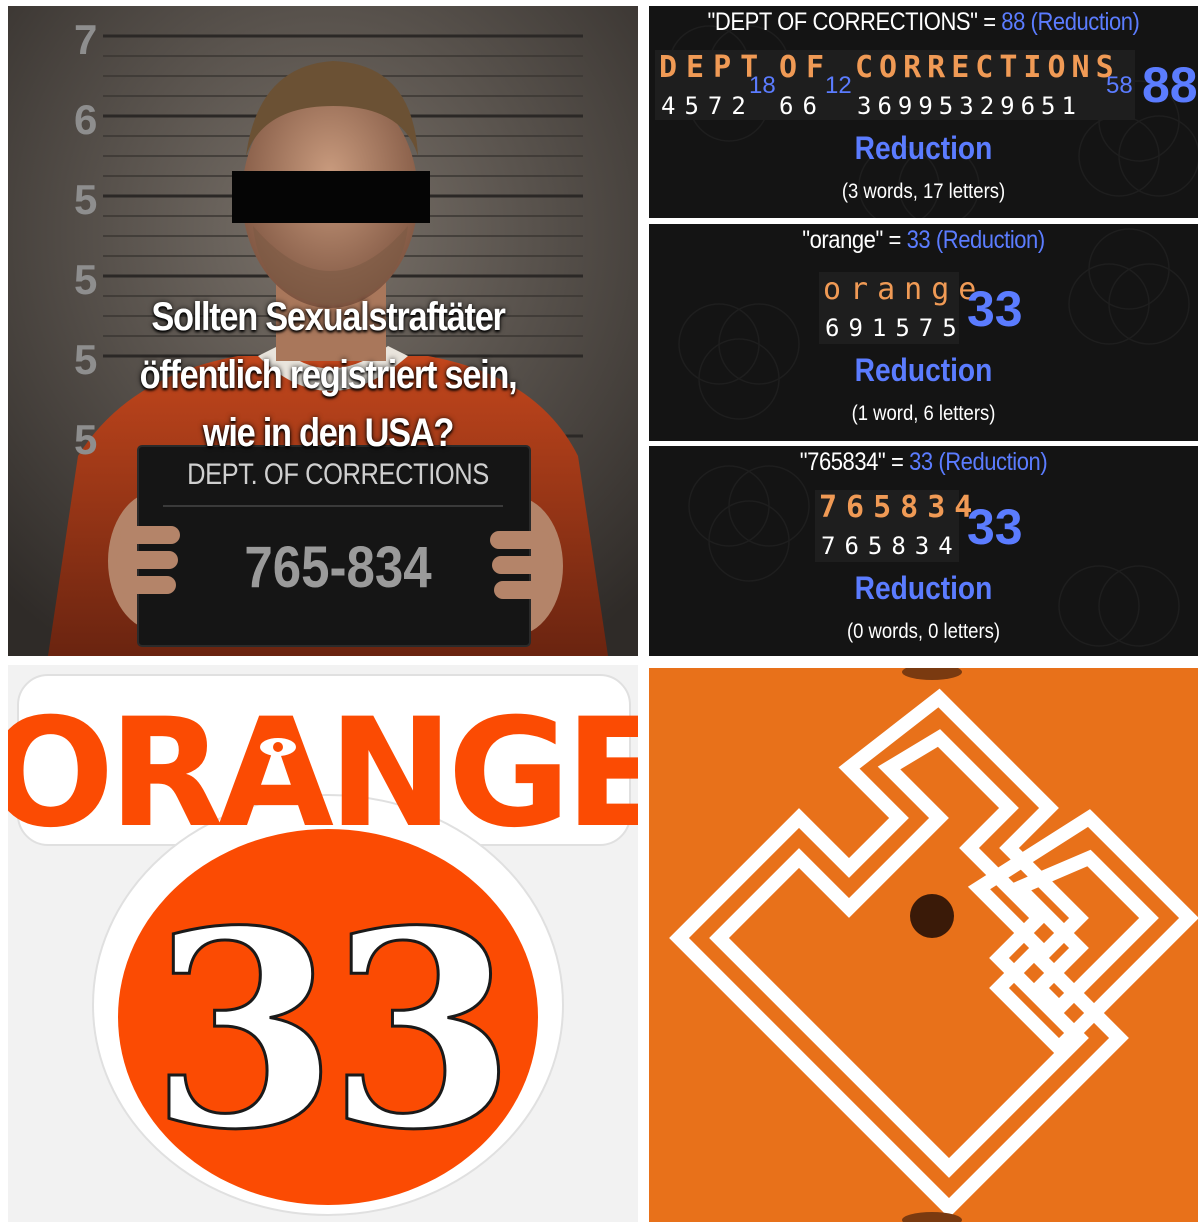 The height and width of the screenshot is (1222, 1198). I want to click on word-sum: 12, so click(838, 85).